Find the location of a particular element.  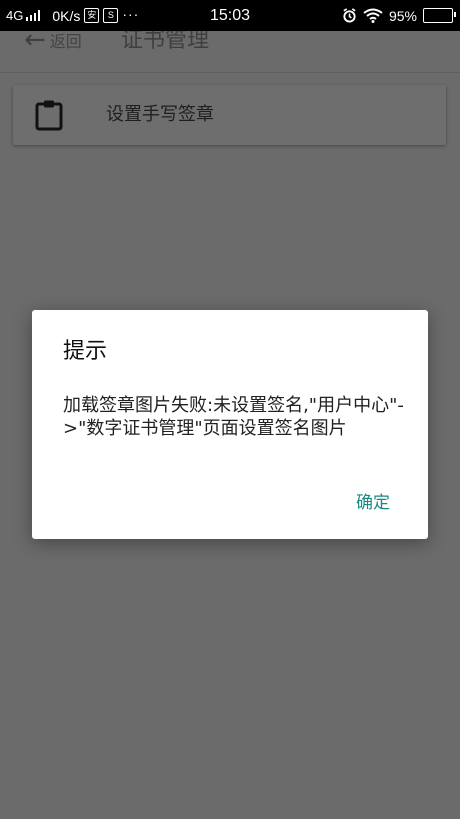

confirm-button: 确定 is located at coordinates (373, 503).